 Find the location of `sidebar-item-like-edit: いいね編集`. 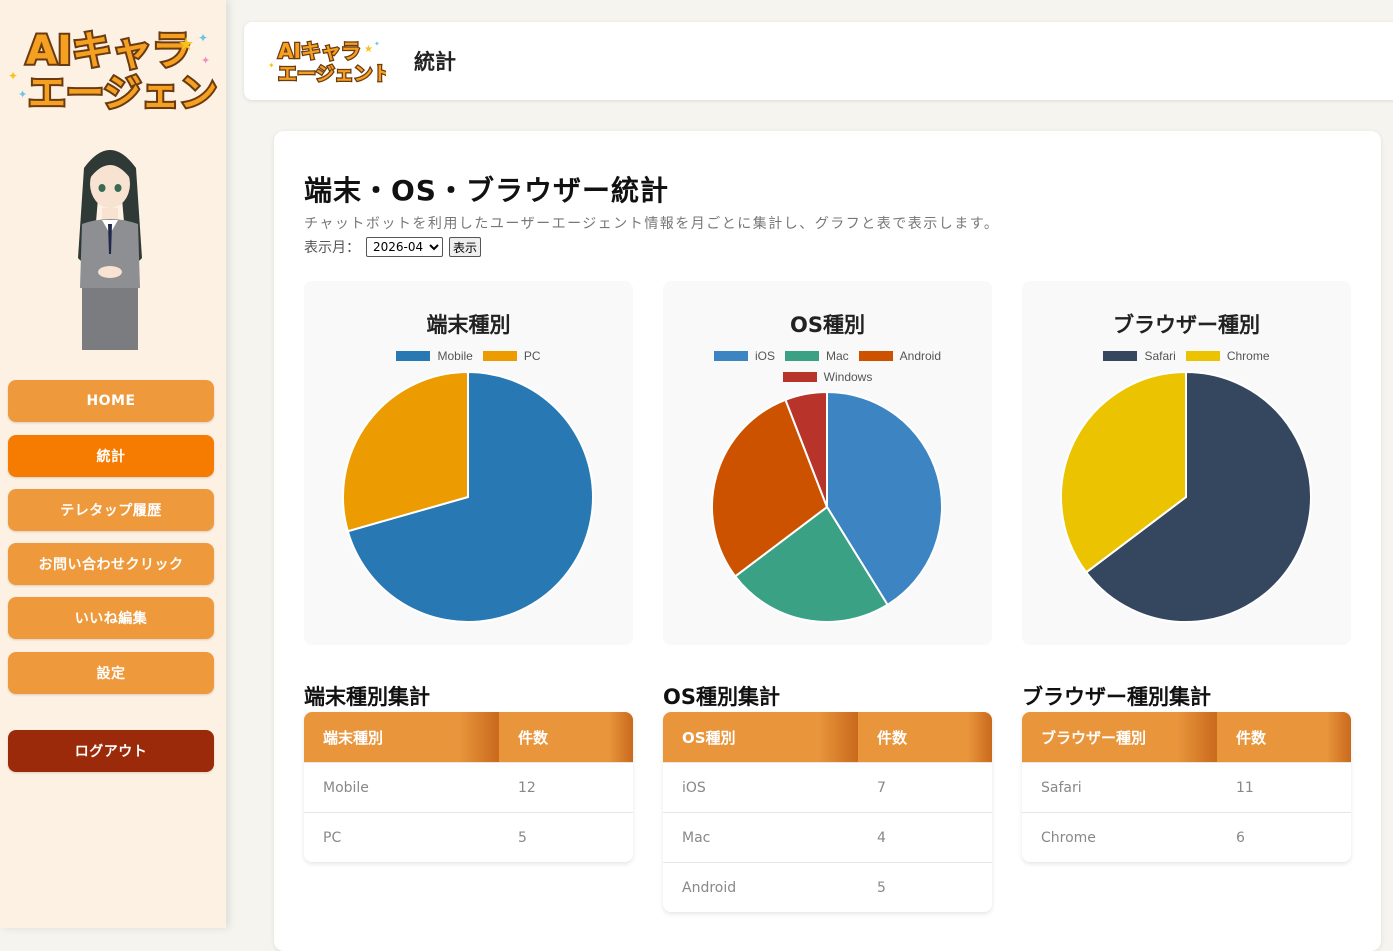

sidebar-item-like-edit: いいね編集 is located at coordinates (111, 618).